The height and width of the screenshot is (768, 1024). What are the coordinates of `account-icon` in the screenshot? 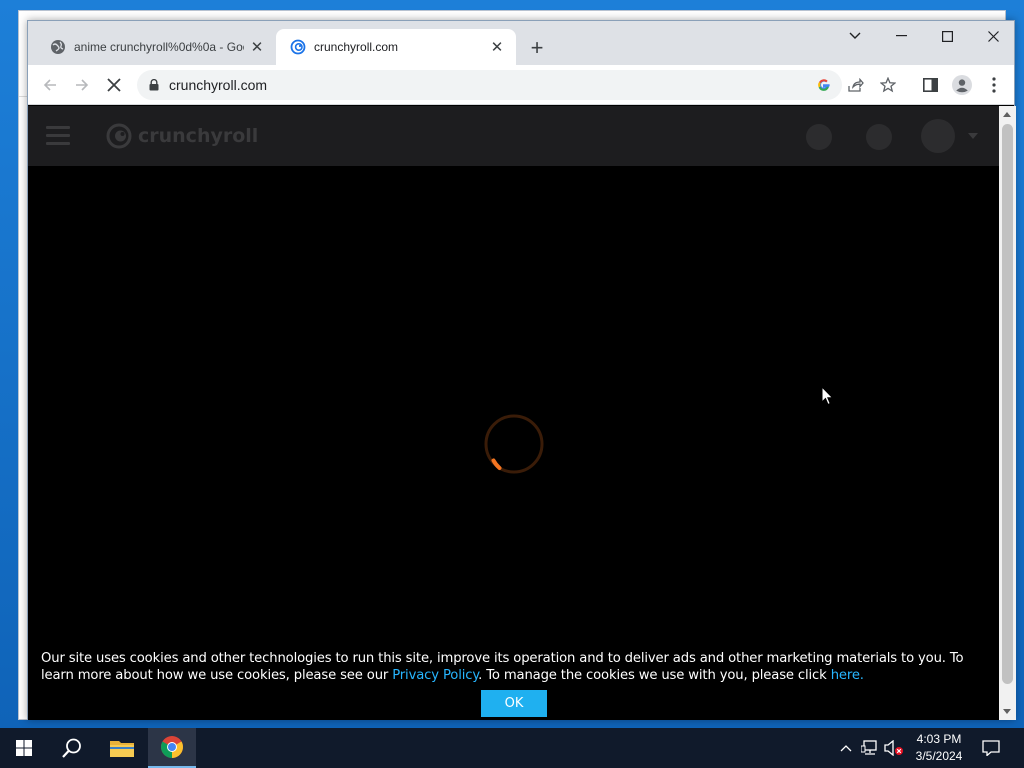 It's located at (962, 85).